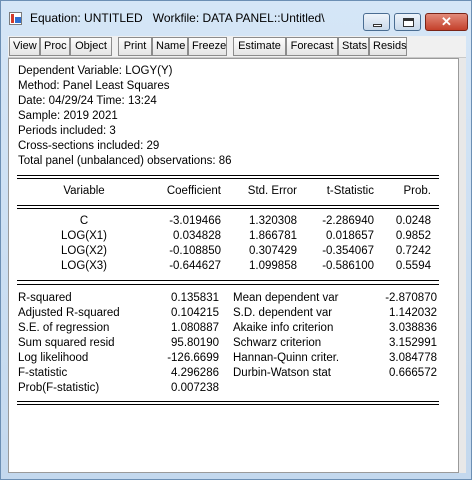 The height and width of the screenshot is (480, 472). What do you see at coordinates (66, 343) in the screenshot?
I see `stat-label: Sum squared resid` at bounding box center [66, 343].